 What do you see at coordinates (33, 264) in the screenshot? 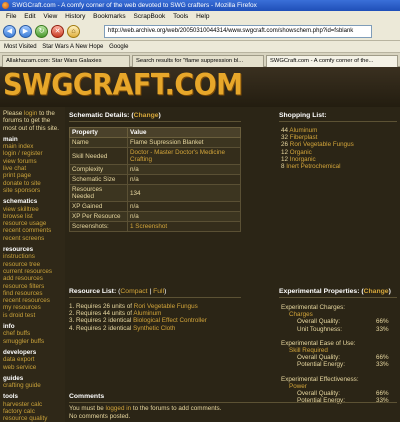
I see `sidebar-link-resource-tree: resource tree` at bounding box center [33, 264].